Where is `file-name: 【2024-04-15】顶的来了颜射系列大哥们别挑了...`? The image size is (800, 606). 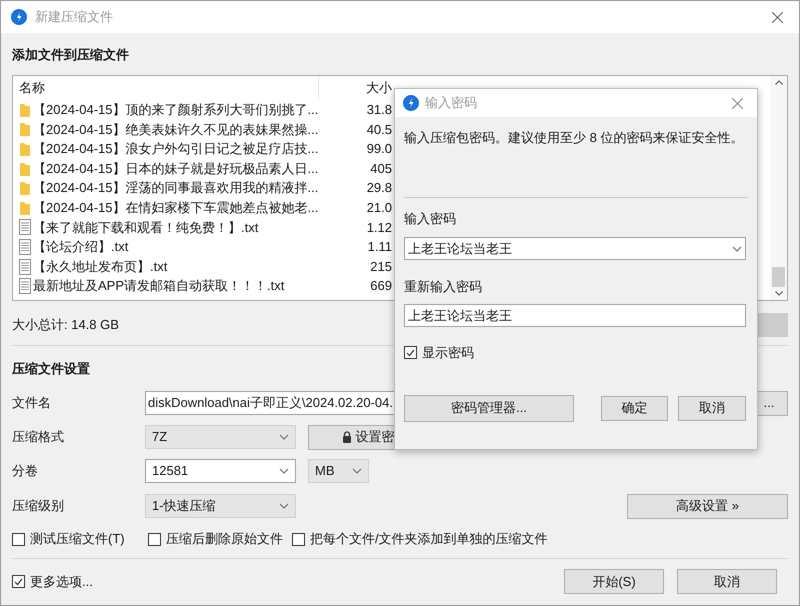 file-name: 【2024-04-15】顶的来了颜射系列大哥们别挑了... is located at coordinates (175, 110).